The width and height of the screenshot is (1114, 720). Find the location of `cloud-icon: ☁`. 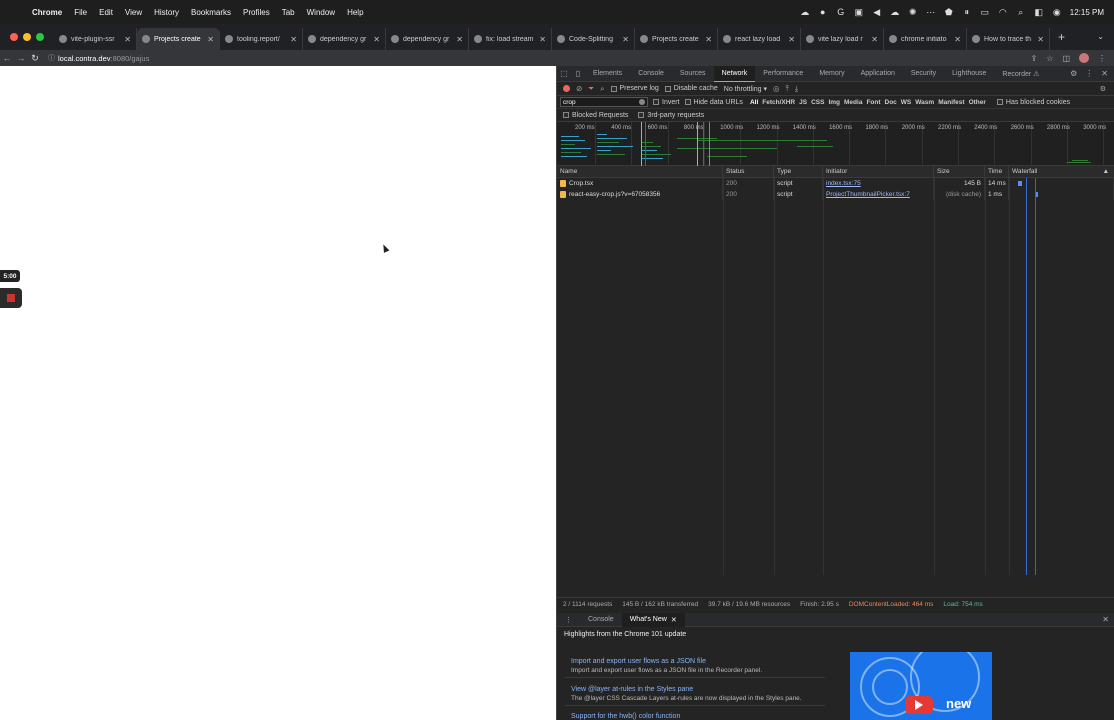

cloud-icon: ☁ is located at coordinates (805, 12).